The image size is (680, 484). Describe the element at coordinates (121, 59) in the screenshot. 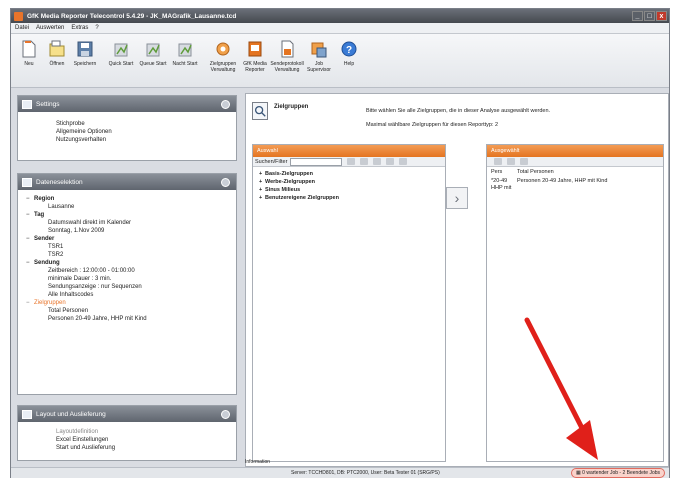

I see `quick-start-button: Quick Start` at that location.